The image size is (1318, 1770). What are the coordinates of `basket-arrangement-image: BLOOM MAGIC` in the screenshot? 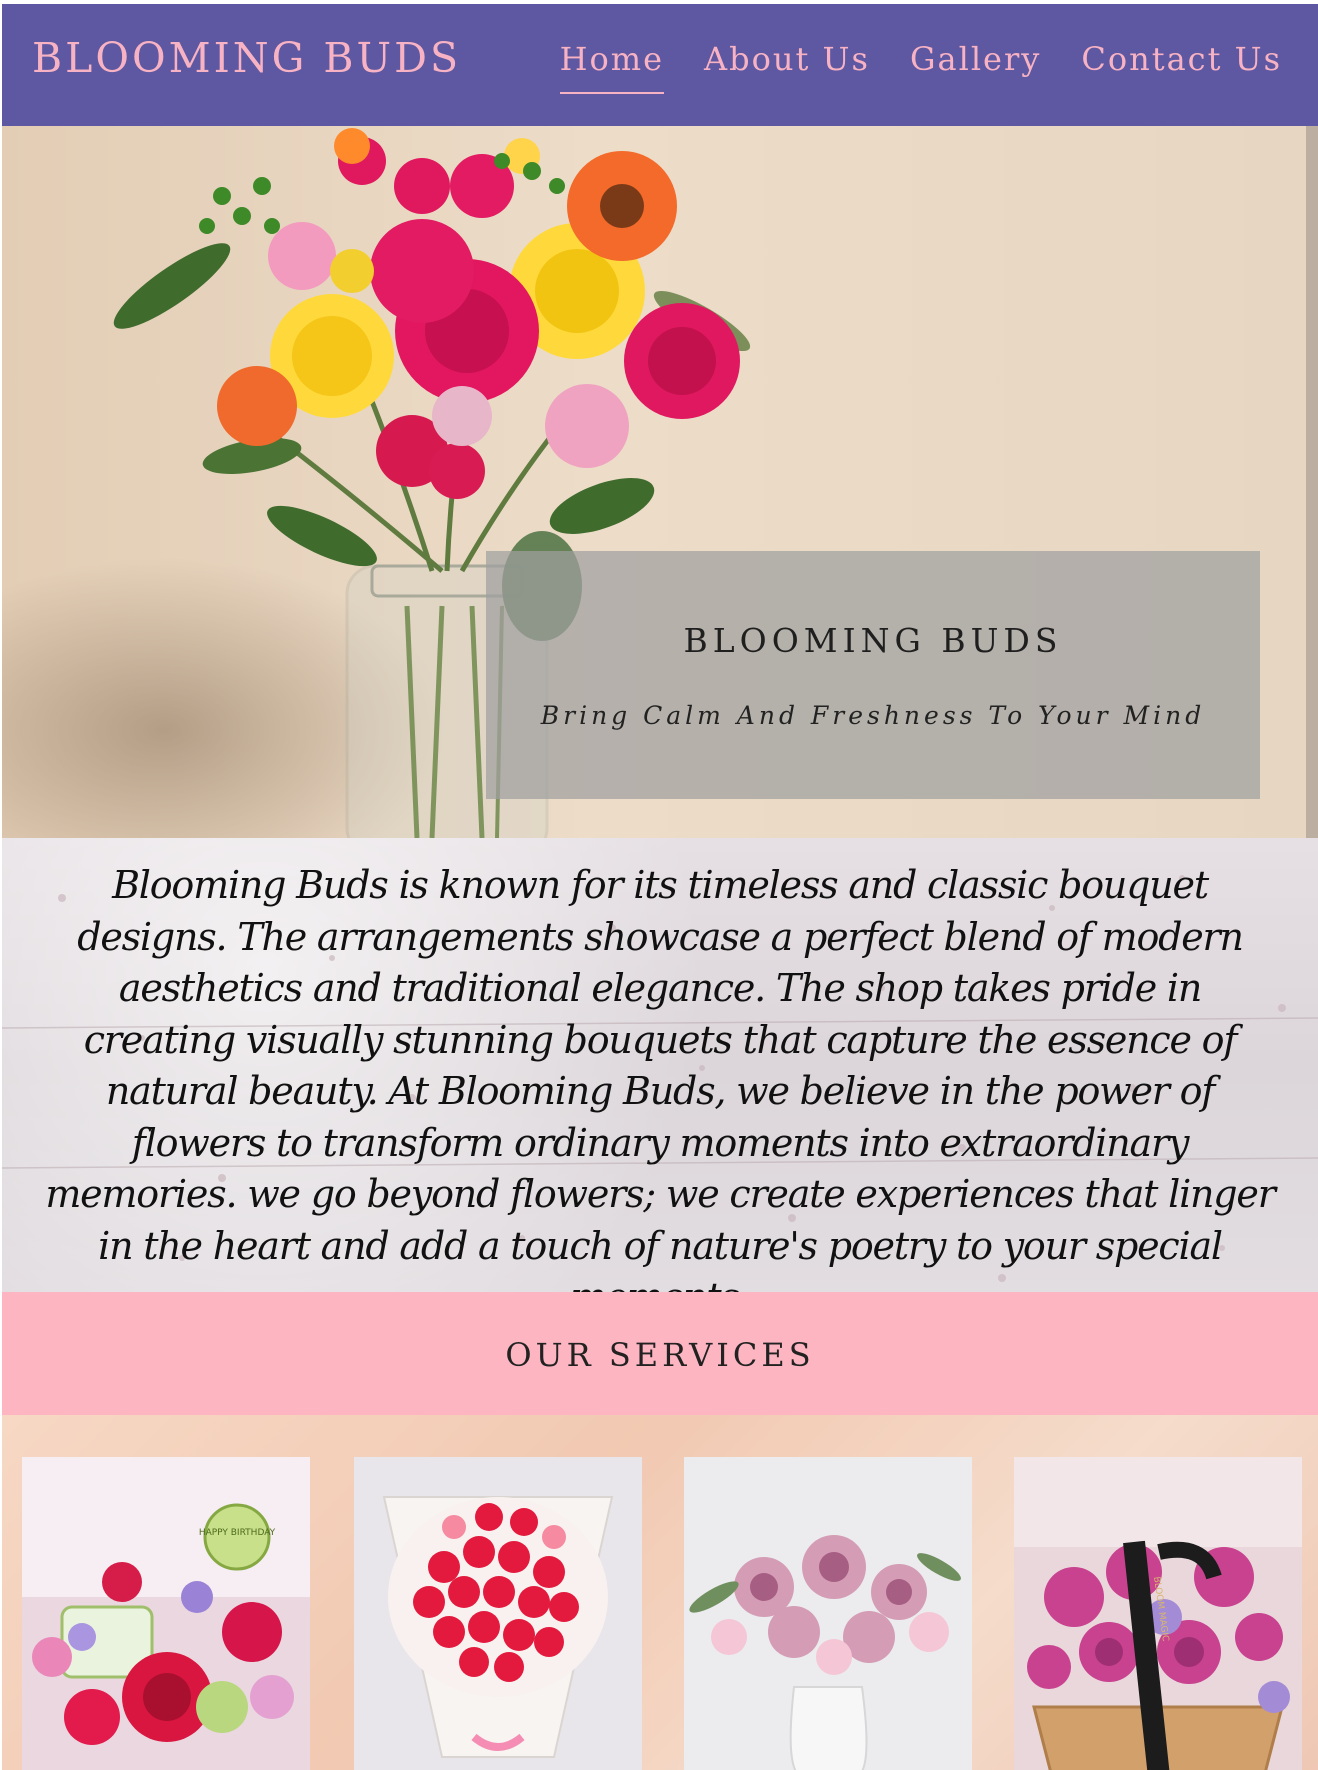 It's located at (1158, 1613).